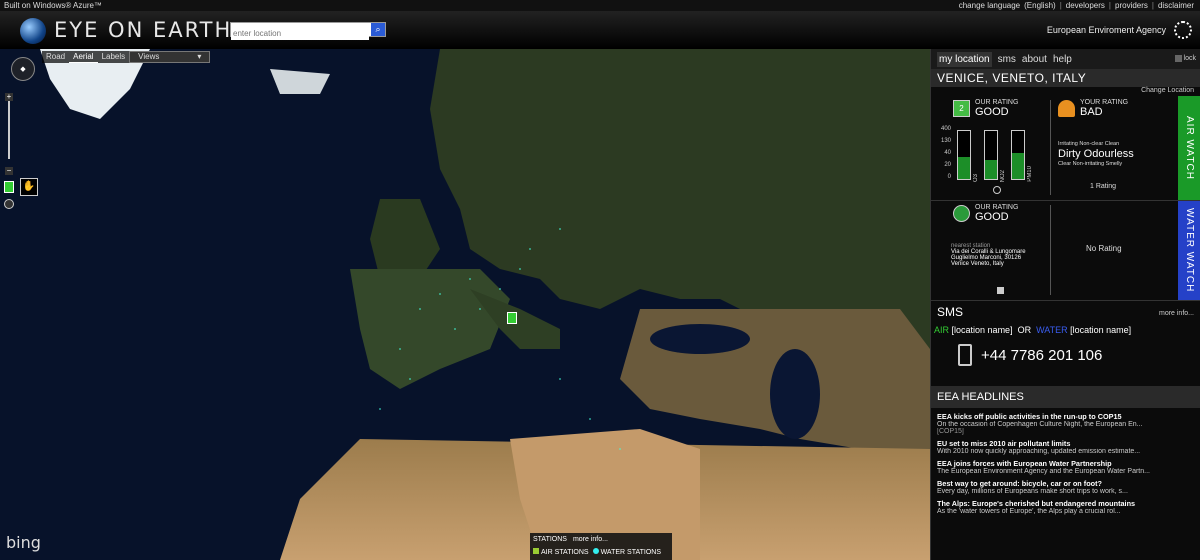 Image resolution: width=1200 pixels, height=560 pixels. What do you see at coordinates (1007, 59) in the screenshot?
I see `tab-sms: sms` at bounding box center [1007, 59].